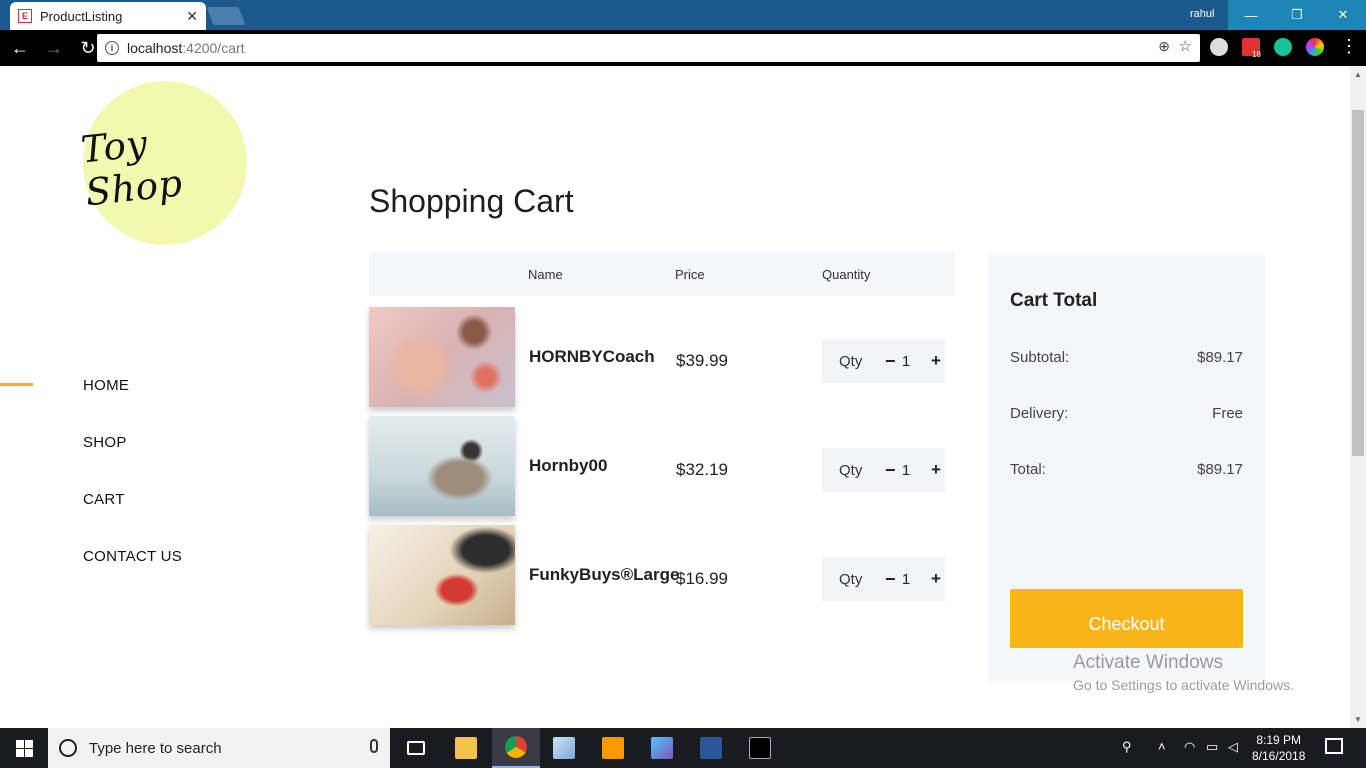 Image resolution: width=1366 pixels, height=768 pixels. Describe the element at coordinates (20, 48) in the screenshot. I see `back-arrow-icon: ←` at that location.